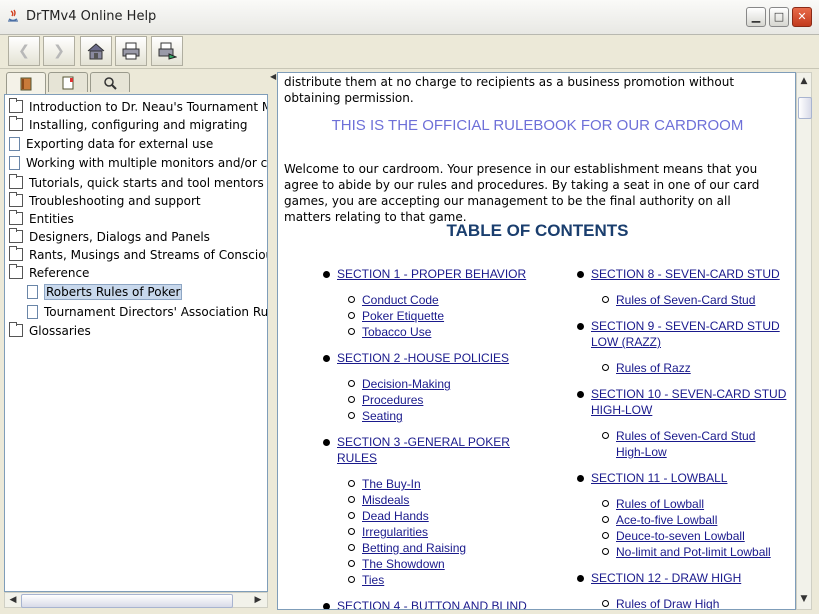 Image resolution: width=819 pixels, height=614 pixels. I want to click on back-button: ❮, so click(24, 51).